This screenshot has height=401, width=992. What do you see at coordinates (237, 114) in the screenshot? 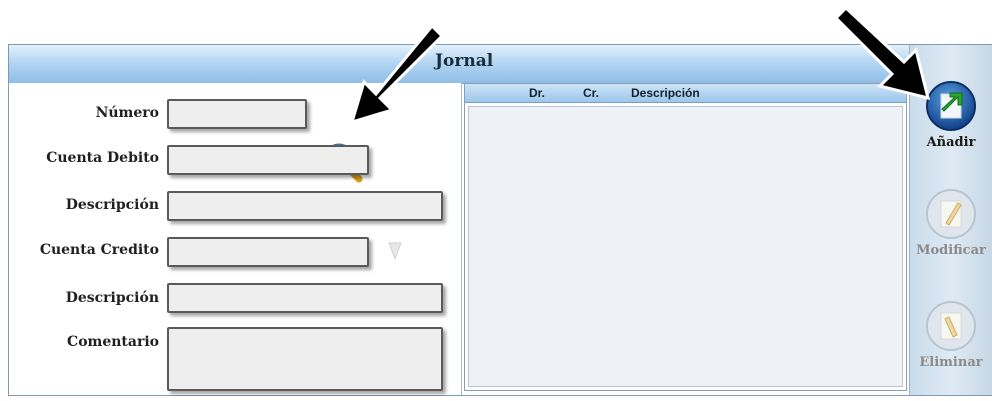
I see `numero-field` at bounding box center [237, 114].